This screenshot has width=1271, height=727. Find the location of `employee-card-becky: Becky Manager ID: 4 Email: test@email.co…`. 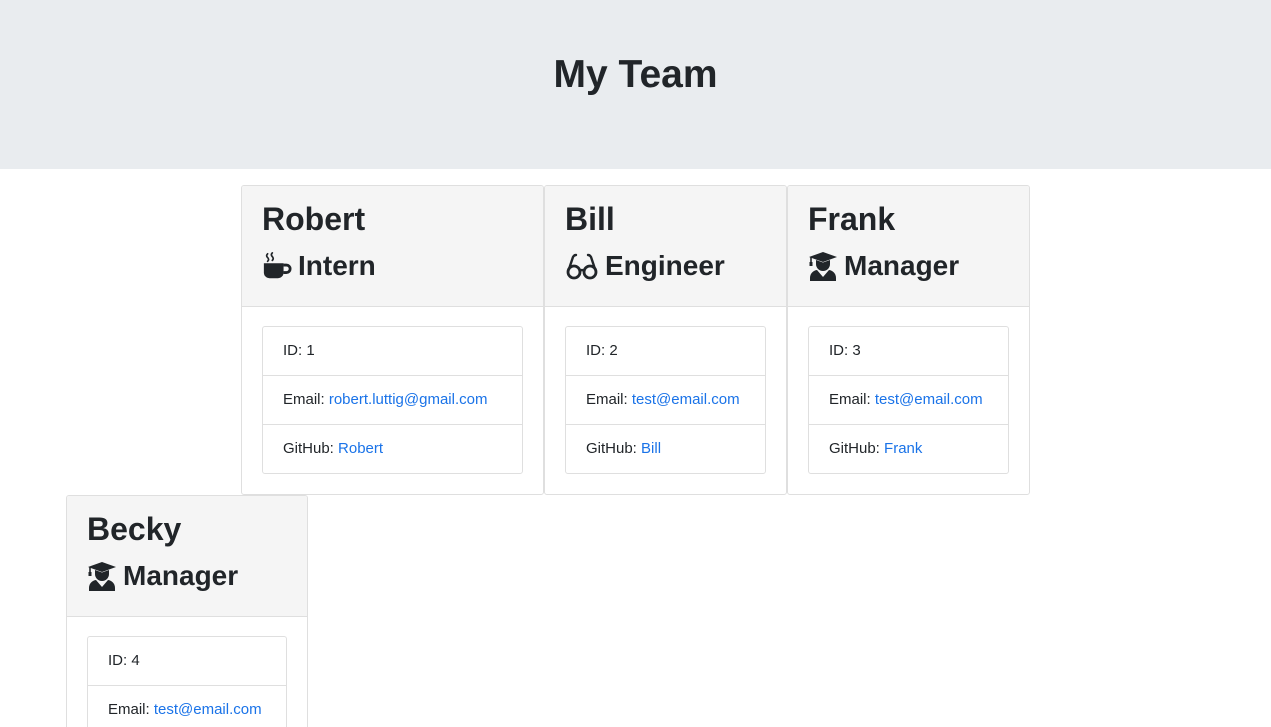

employee-card-becky: Becky Manager ID: 4 Email: test@email.co… is located at coordinates (187, 611).